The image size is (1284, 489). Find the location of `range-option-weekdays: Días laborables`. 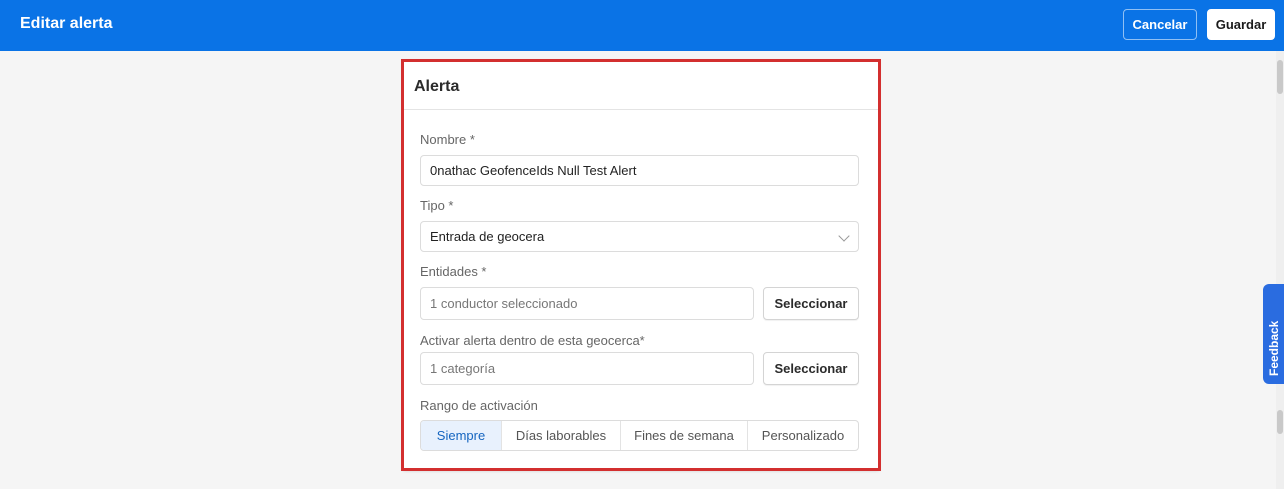

range-option-weekdays: Días laborables is located at coordinates (560, 435).